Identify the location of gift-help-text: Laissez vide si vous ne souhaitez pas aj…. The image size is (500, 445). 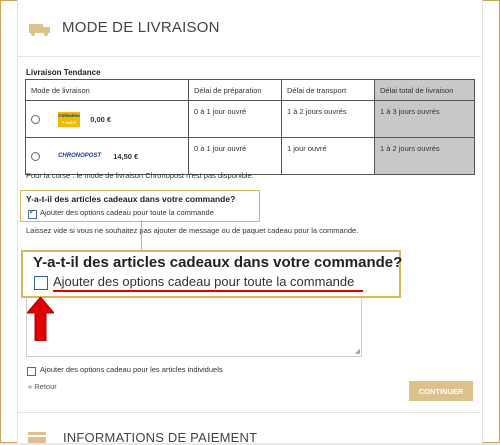
(192, 230).